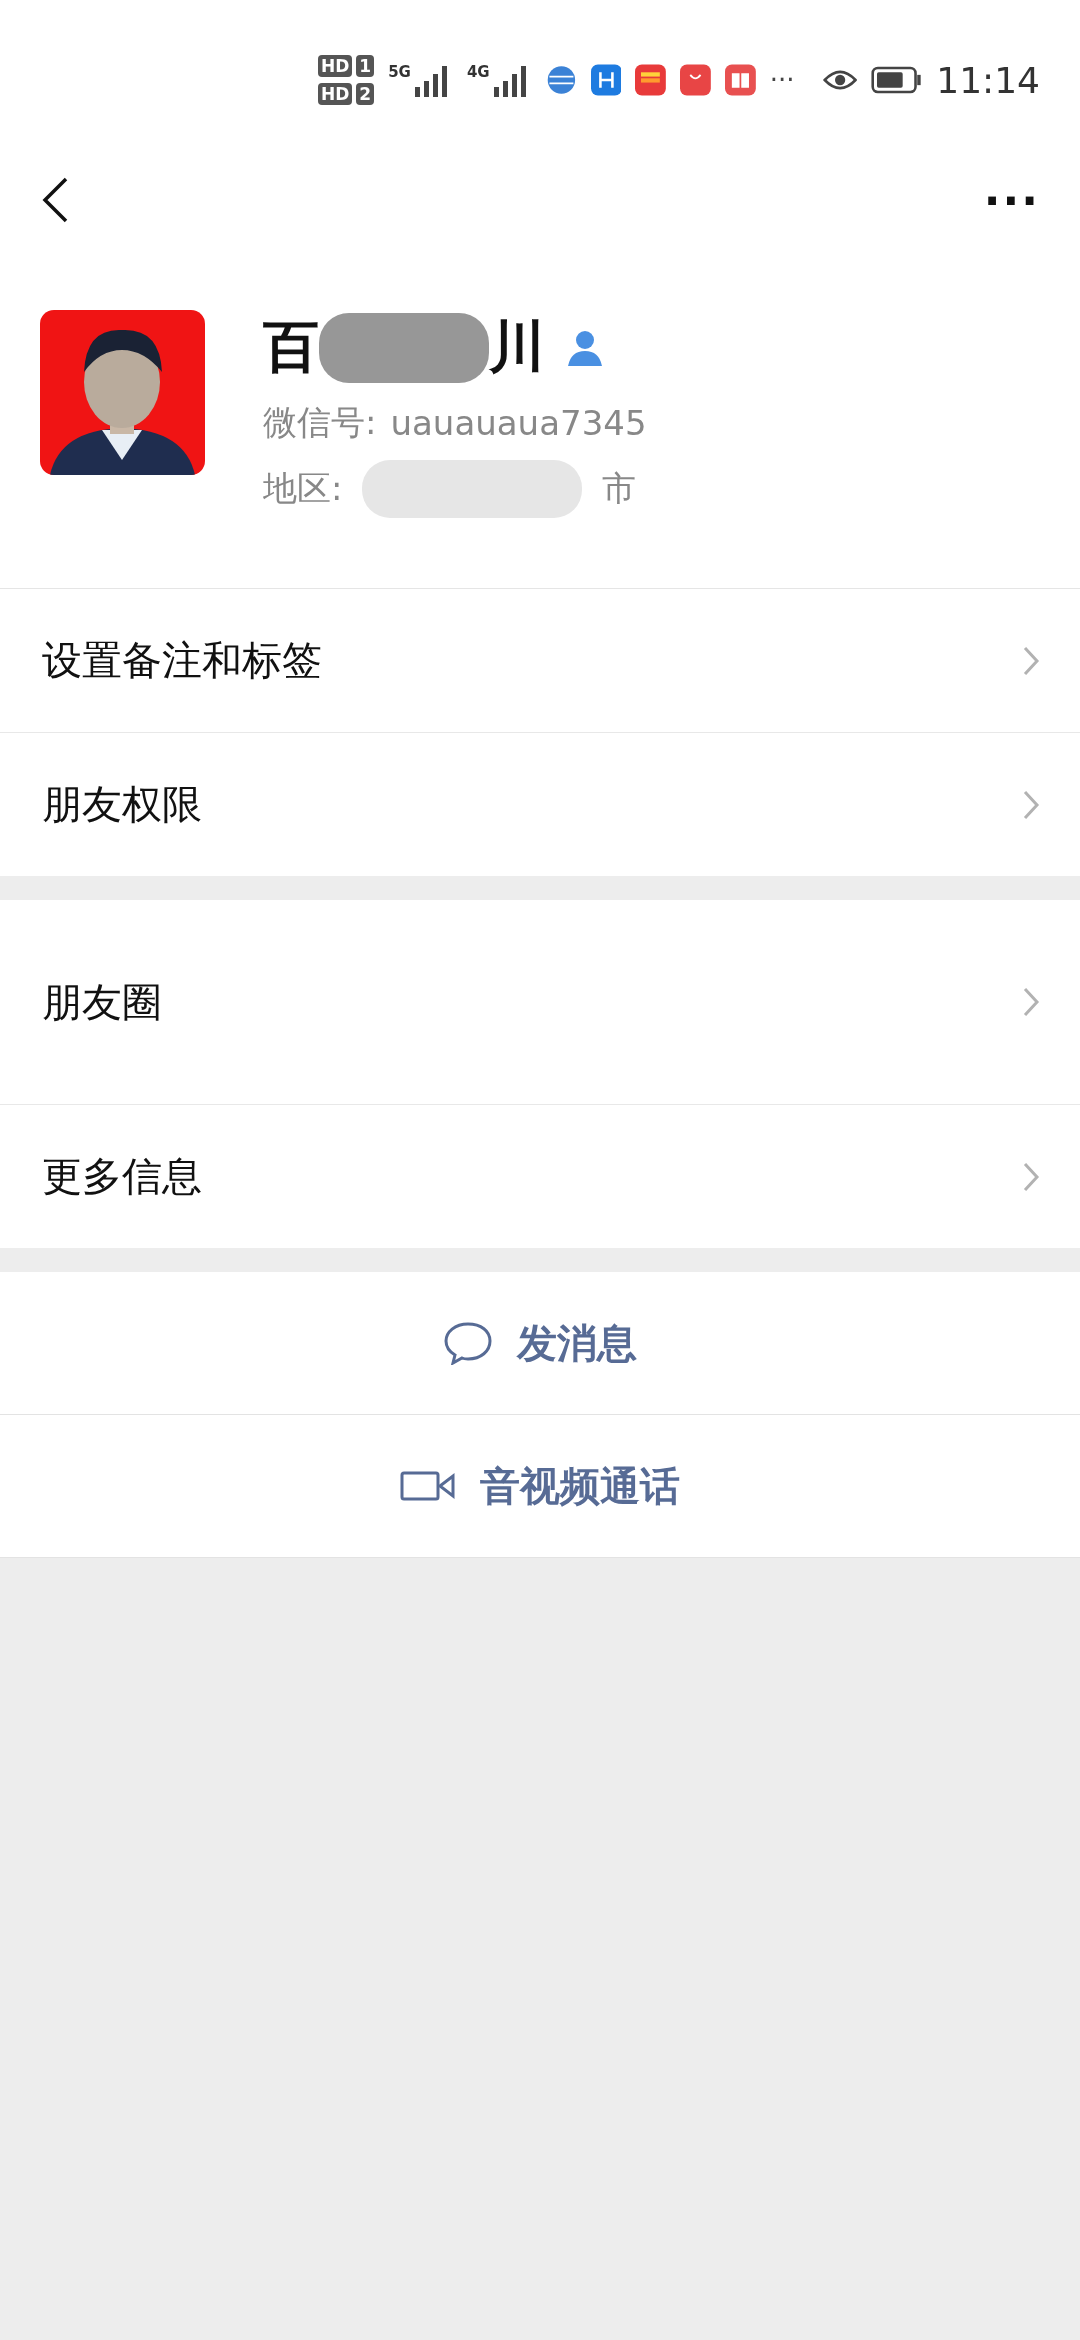 The width and height of the screenshot is (1080, 2340). I want to click on action-button: 音视频通话, so click(540, 1486).